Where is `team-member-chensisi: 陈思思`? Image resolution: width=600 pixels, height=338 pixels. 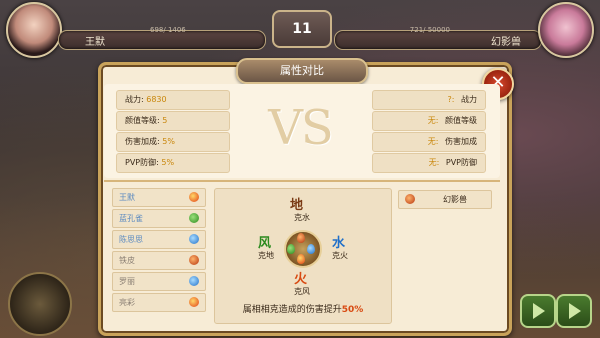 team-member-chensisi: 陈思思 is located at coordinates (159, 239).